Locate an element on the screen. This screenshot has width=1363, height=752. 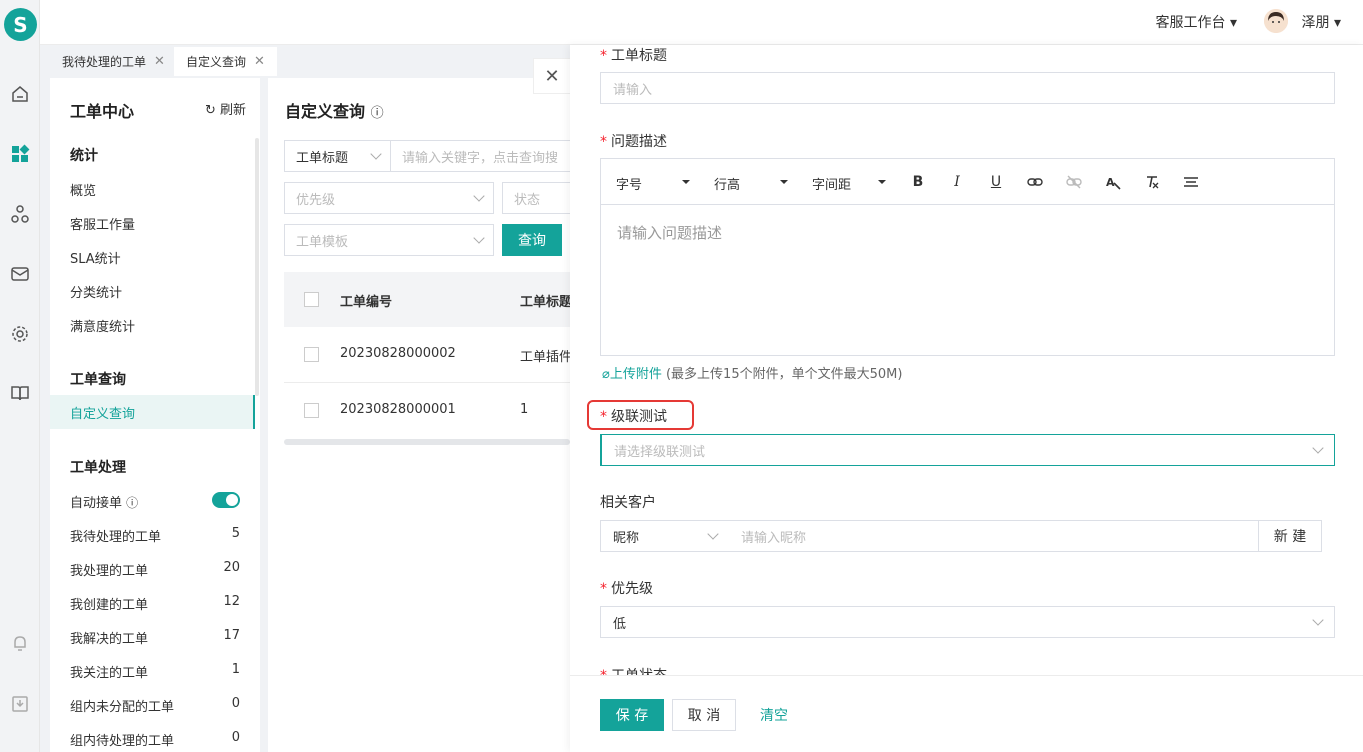
editor-placeholder: 请输入问题描述 is located at coordinates (670, 233).